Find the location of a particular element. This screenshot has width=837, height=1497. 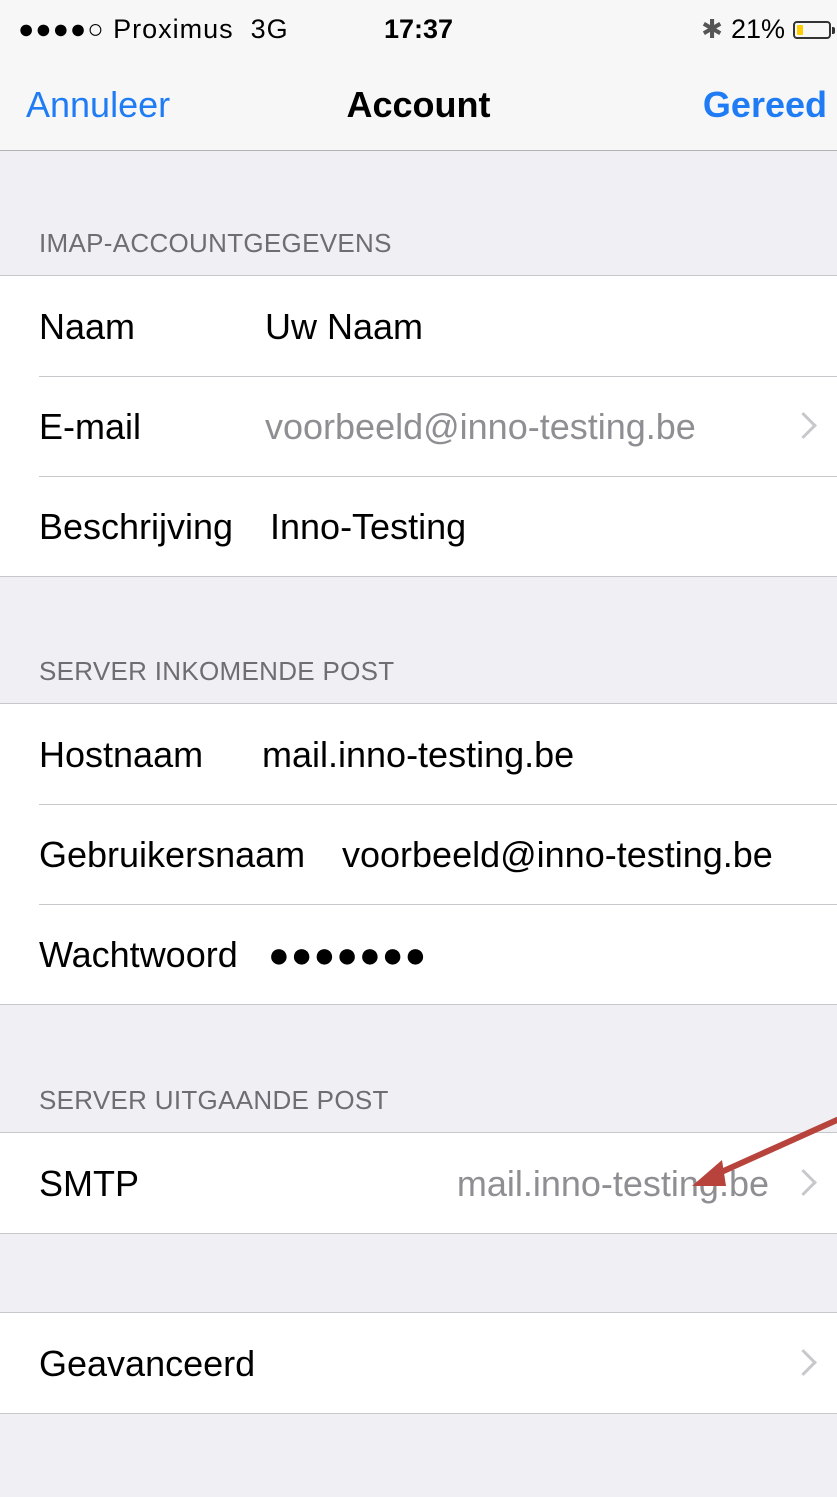

done-button: Gereed is located at coordinates (765, 105).